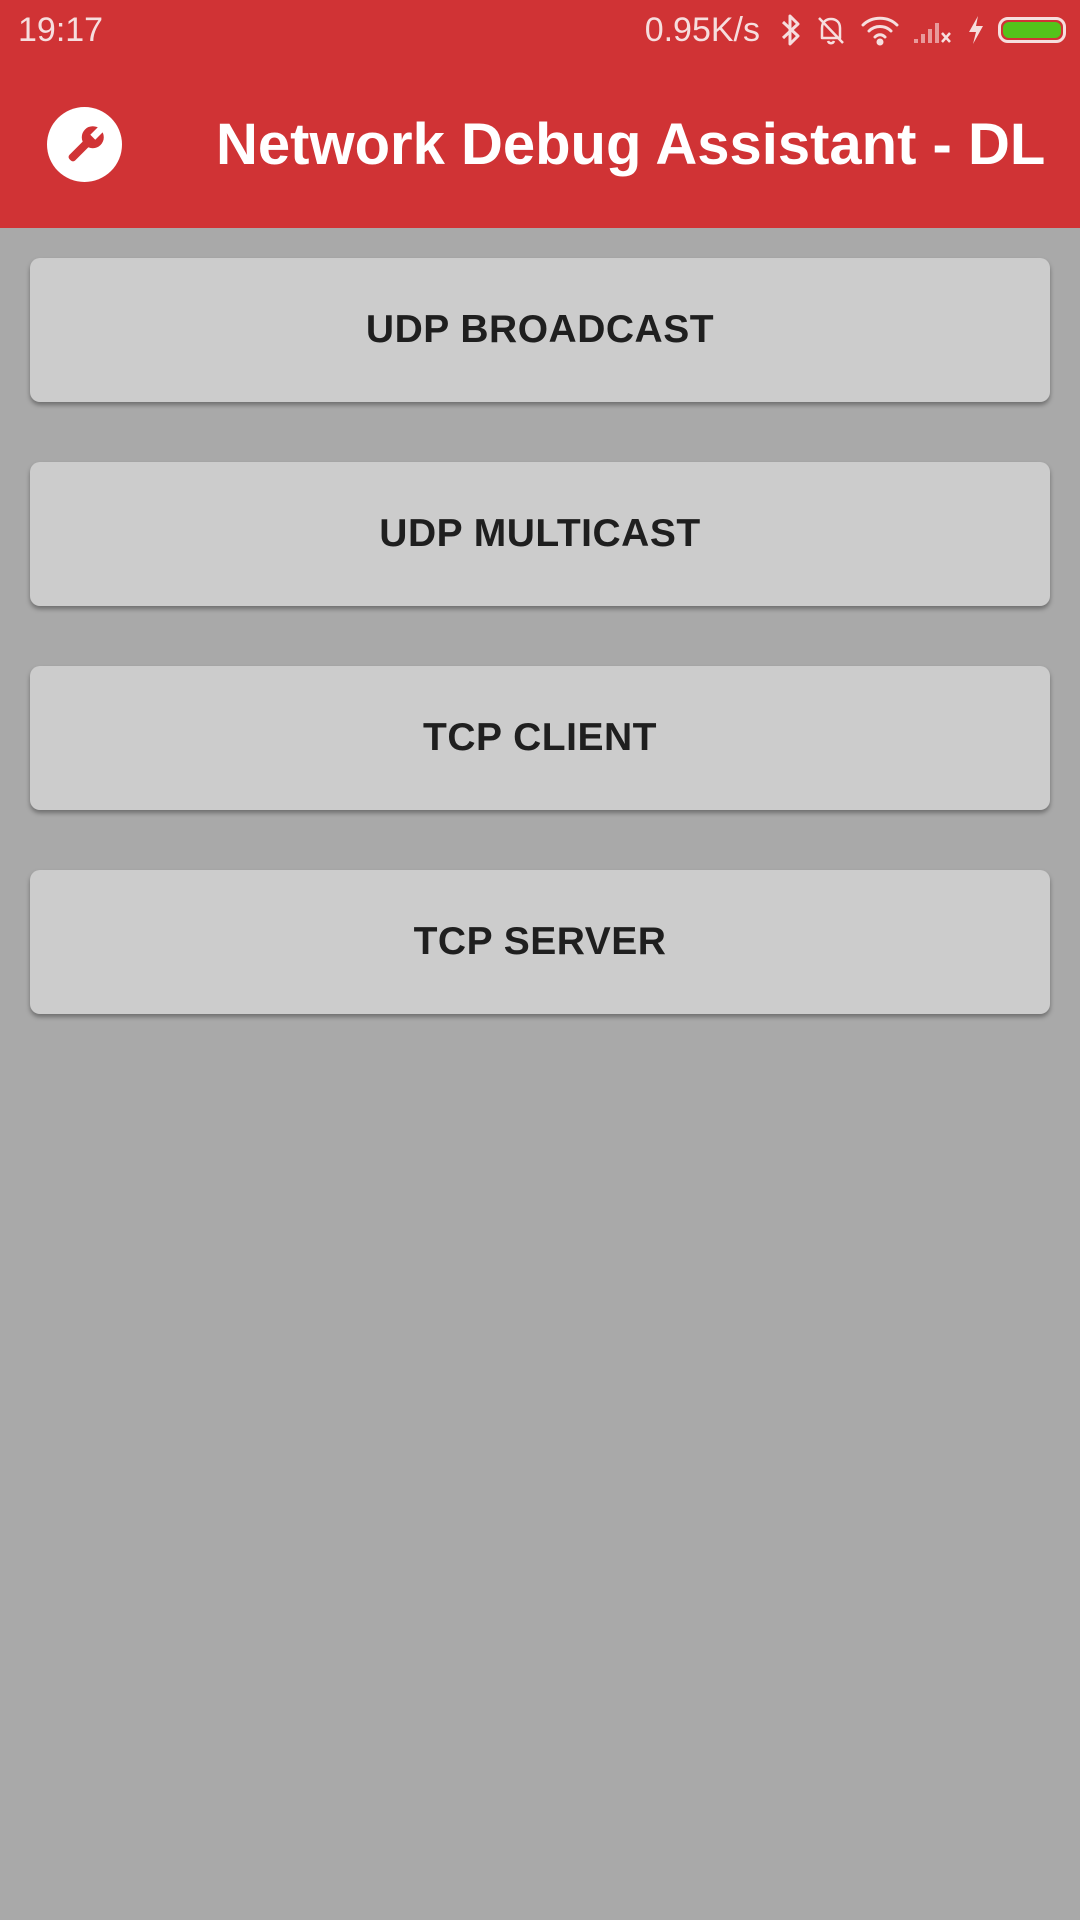  Describe the element at coordinates (540, 942) in the screenshot. I see `tcp-server-button: TCP SERVER` at that location.